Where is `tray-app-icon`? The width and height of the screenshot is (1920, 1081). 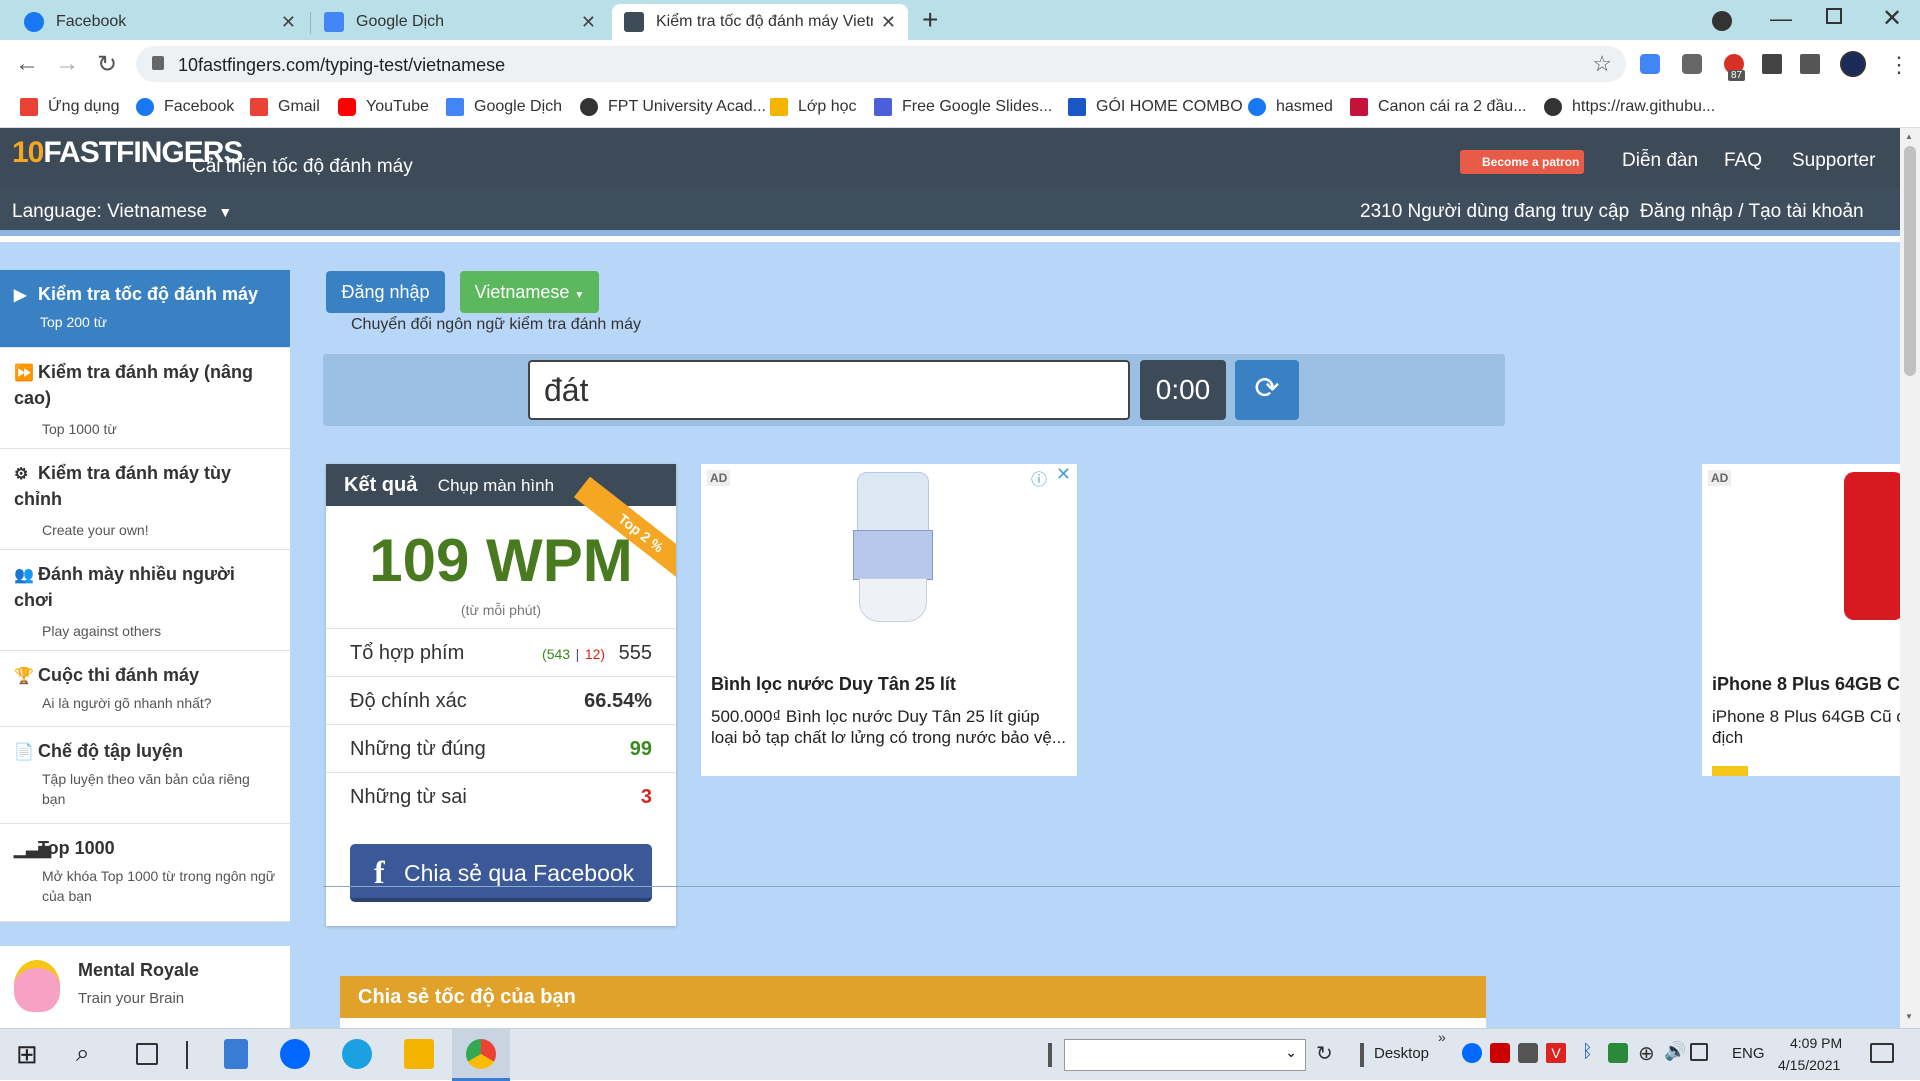 tray-app-icon is located at coordinates (1500, 1053).